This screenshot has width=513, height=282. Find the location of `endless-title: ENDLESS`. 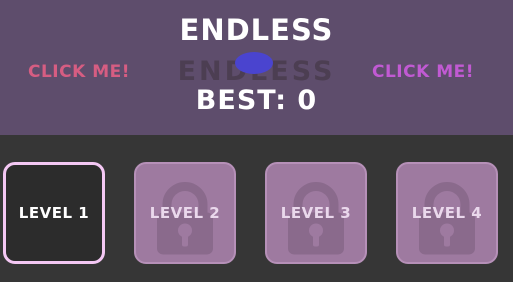

endless-title: ENDLESS is located at coordinates (256, 30).